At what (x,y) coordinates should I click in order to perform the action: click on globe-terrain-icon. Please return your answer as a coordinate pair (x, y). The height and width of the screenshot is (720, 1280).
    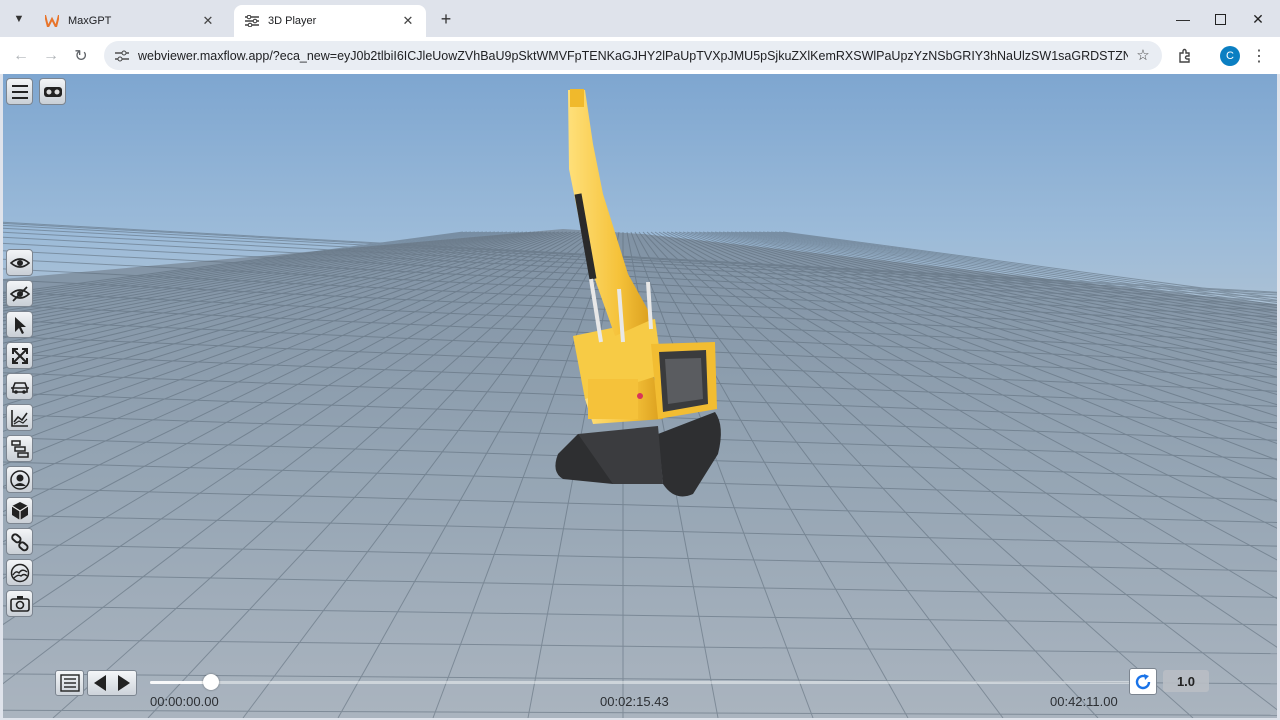
    Looking at the image, I should click on (19, 572).